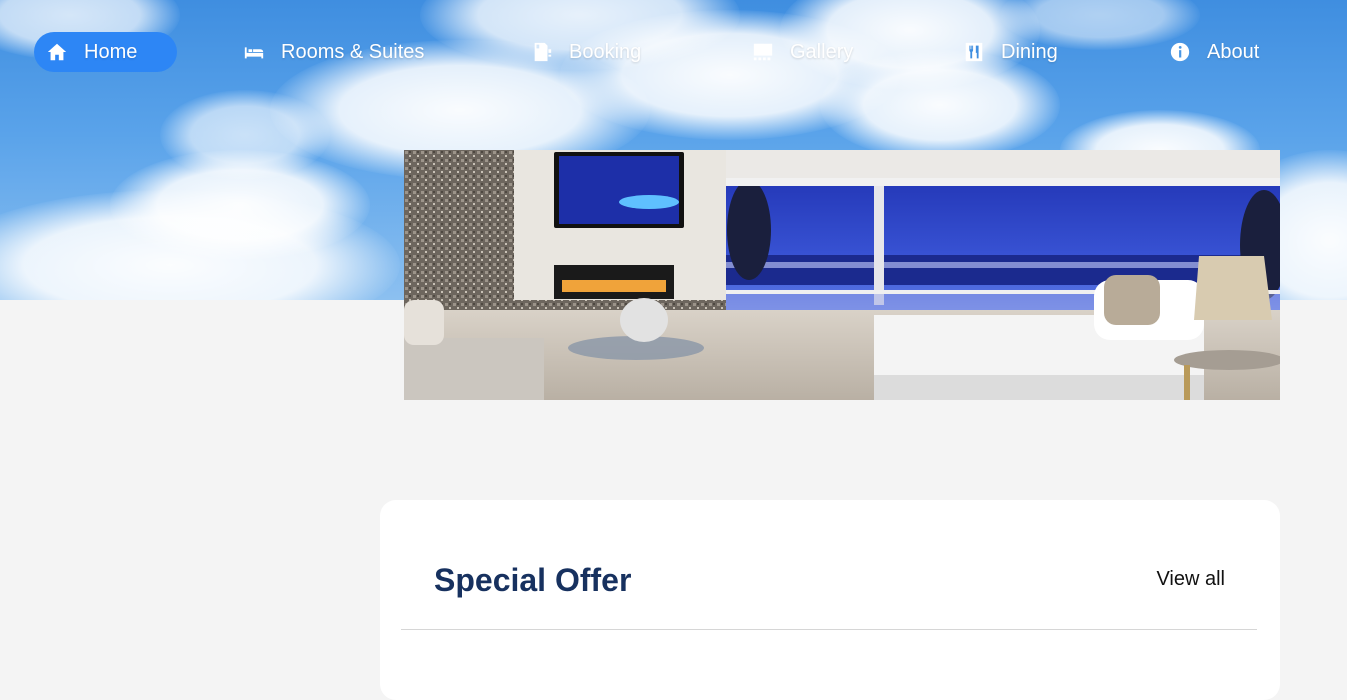 The image size is (1347, 700). Describe the element at coordinates (353, 51) in the screenshot. I see `nav-item-label: Rooms & Suites` at that location.